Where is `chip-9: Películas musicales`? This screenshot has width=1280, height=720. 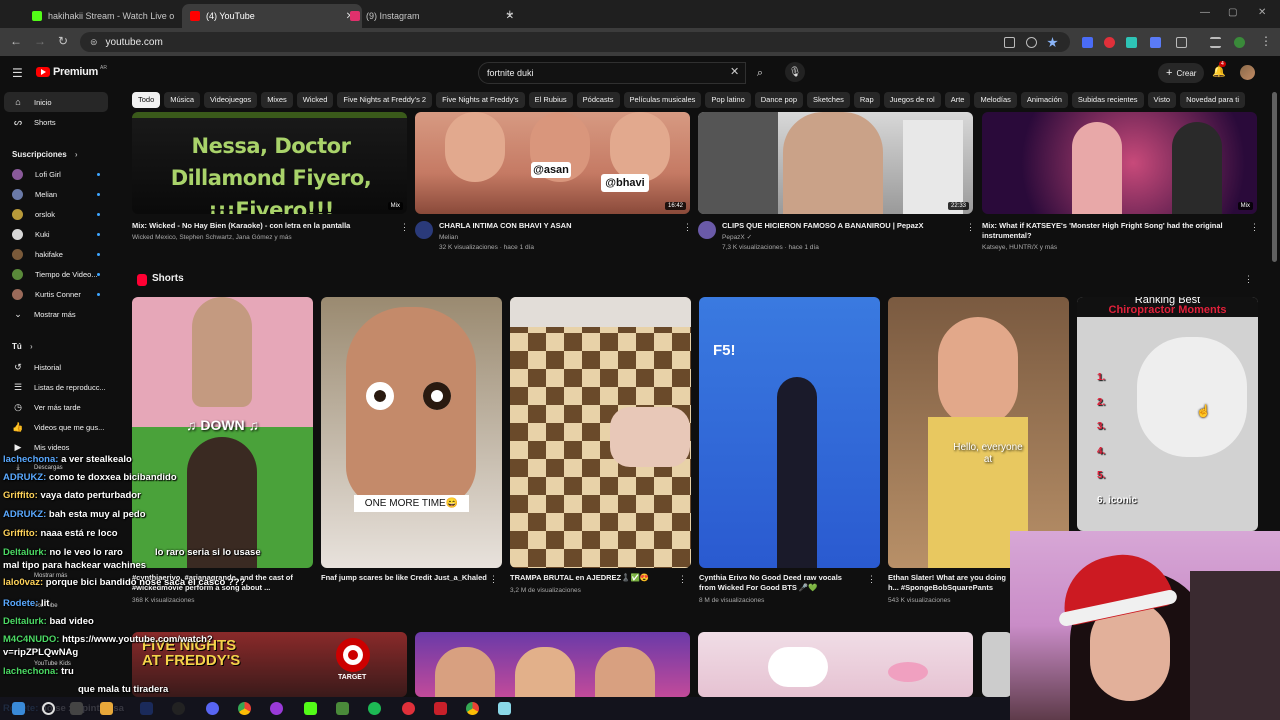 chip-9: Películas musicales is located at coordinates (662, 100).